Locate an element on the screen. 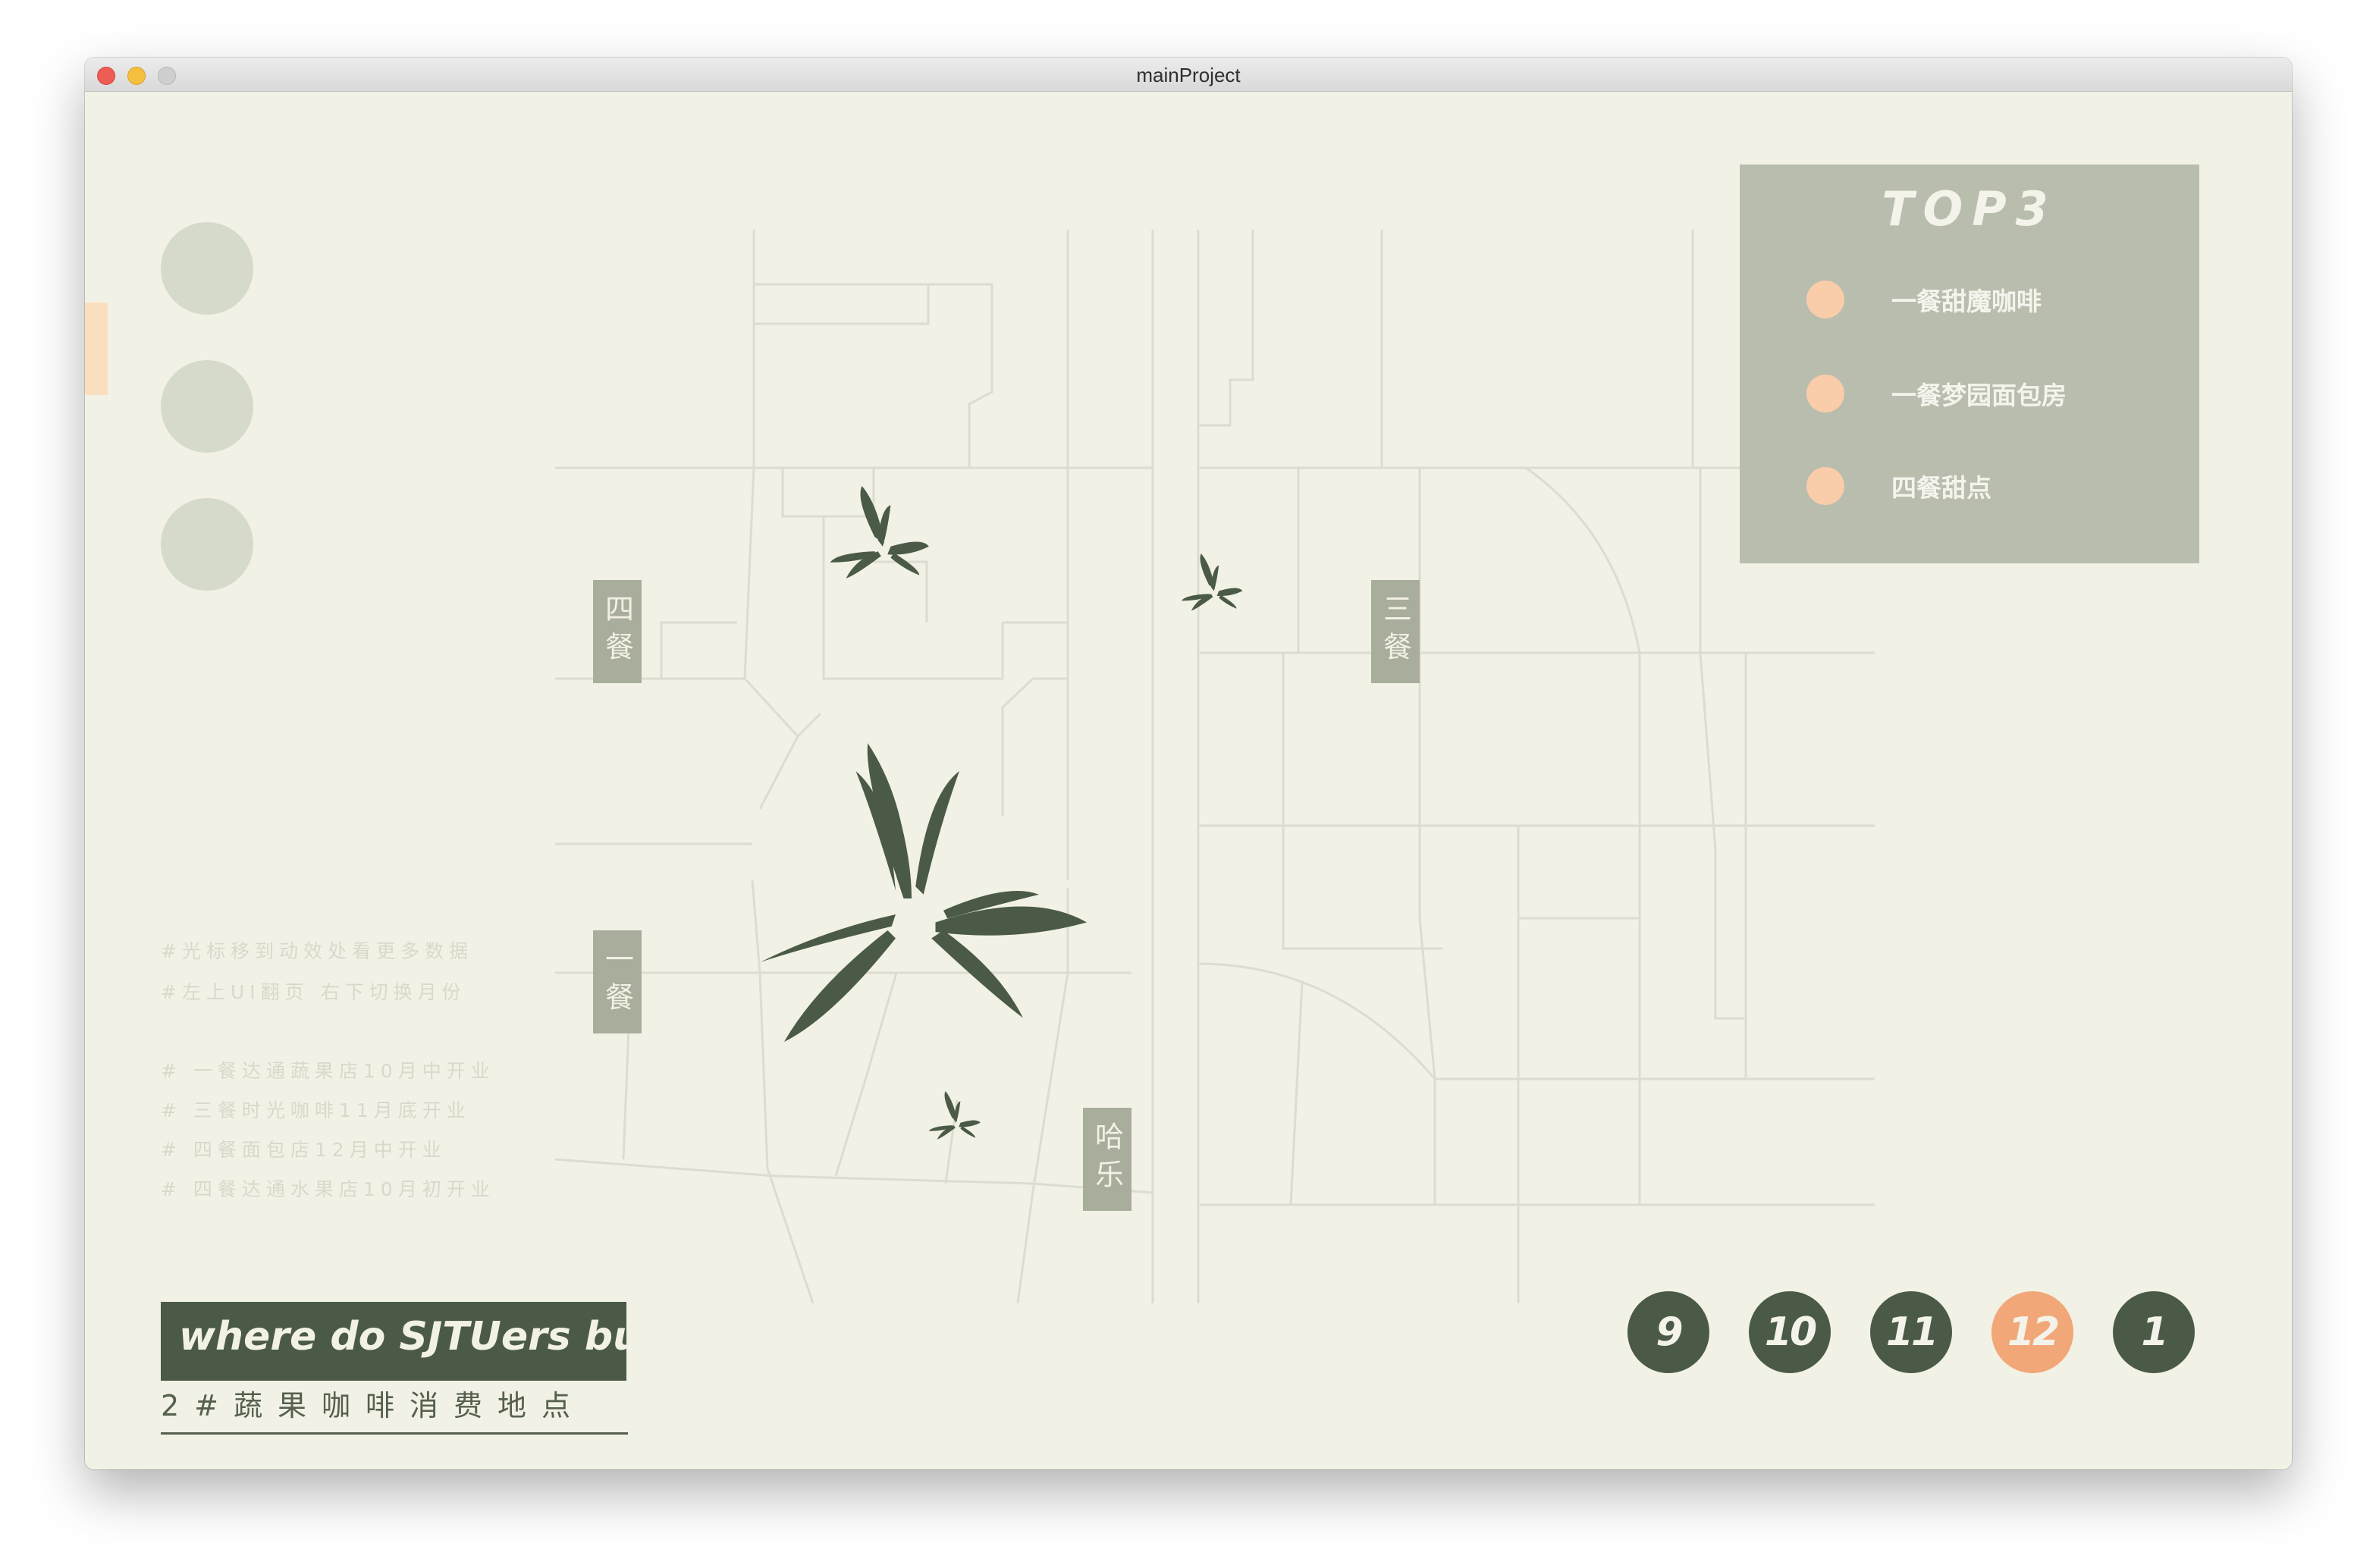 Image resolution: width=2354 pixels, height=1568 pixels. top3-item-label: 四餐甜点 is located at coordinates (1941, 488).